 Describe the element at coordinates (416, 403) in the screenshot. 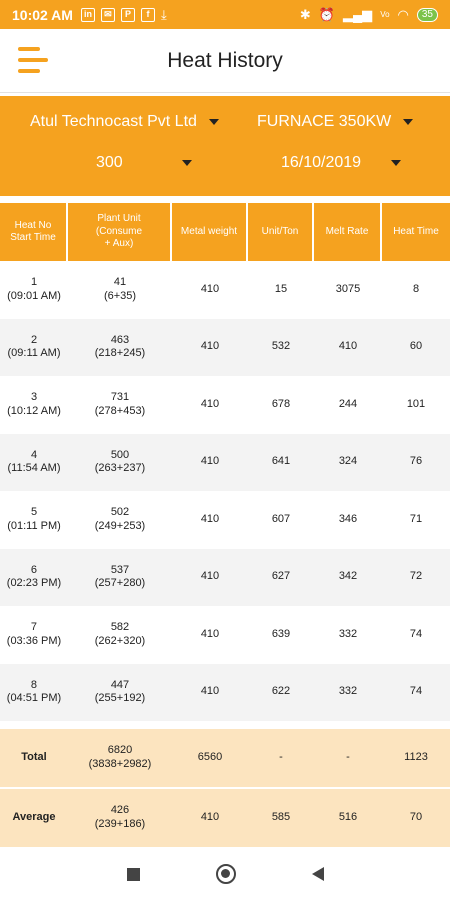

I see `cell-time: 101` at that location.